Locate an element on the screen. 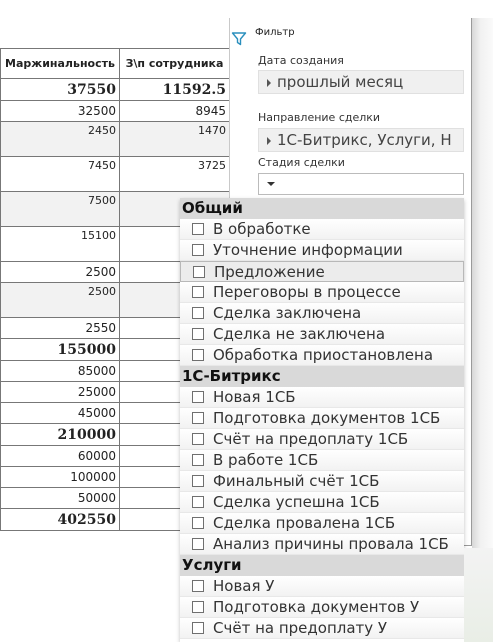 The height and width of the screenshot is (642, 493). dropdown-group-header: Услуги is located at coordinates (322, 565).